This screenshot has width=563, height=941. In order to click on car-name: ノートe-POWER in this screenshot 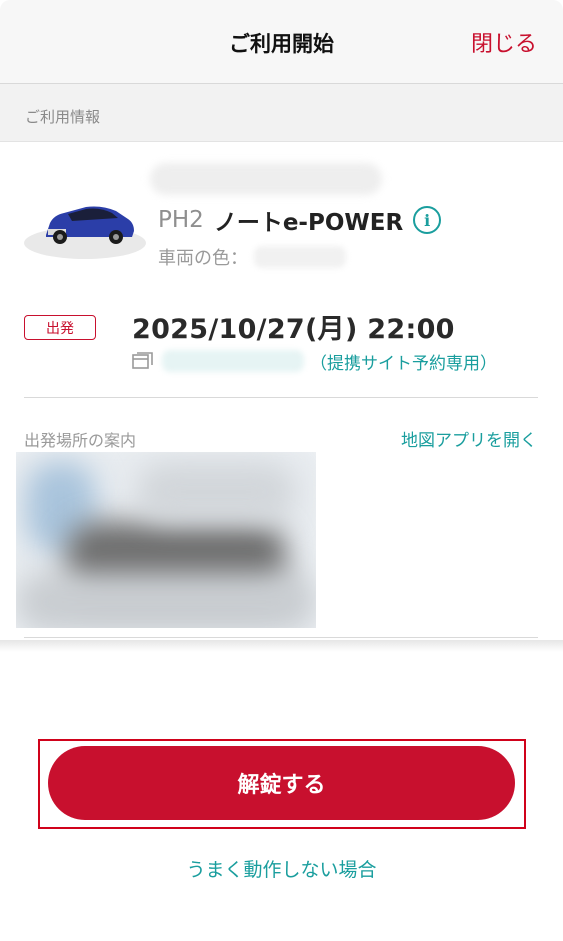, I will do `click(308, 223)`.